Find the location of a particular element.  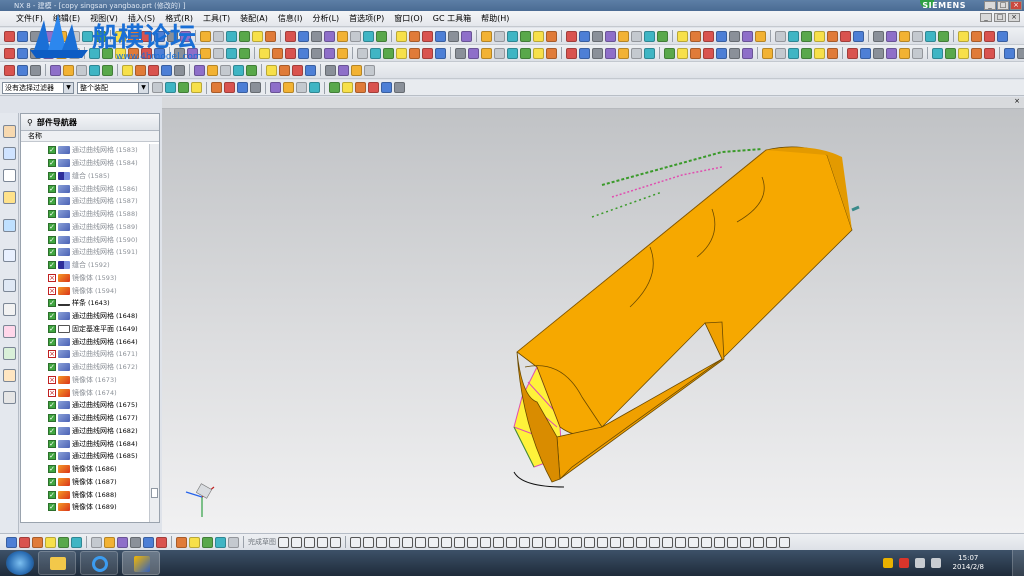

scope-select: 整个装配 ▼ is located at coordinates (113, 87).